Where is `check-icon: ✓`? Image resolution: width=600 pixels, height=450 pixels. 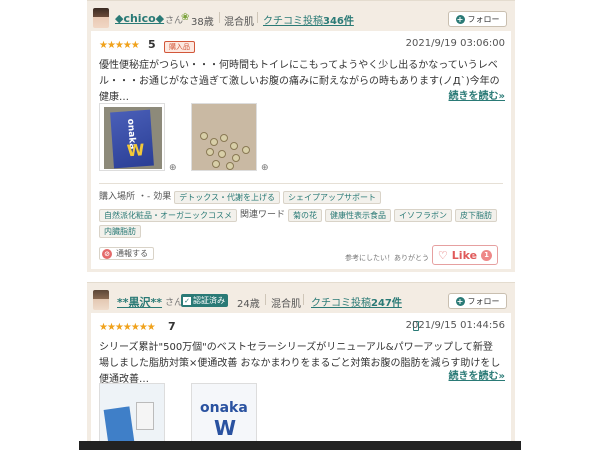
check-icon: ✓ is located at coordinates (187, 301).